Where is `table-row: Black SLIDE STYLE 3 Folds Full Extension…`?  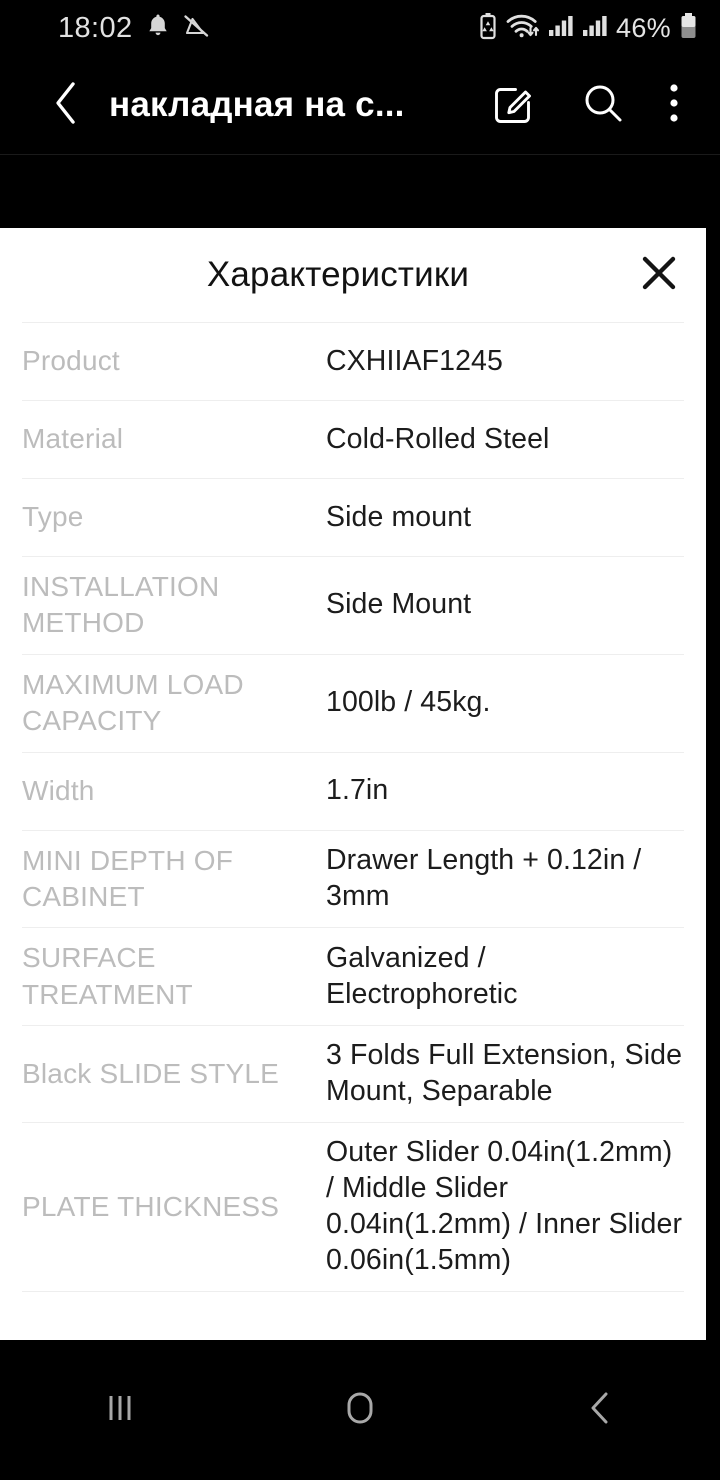
table-row: Black SLIDE STYLE 3 Folds Full Extension… is located at coordinates (353, 1073).